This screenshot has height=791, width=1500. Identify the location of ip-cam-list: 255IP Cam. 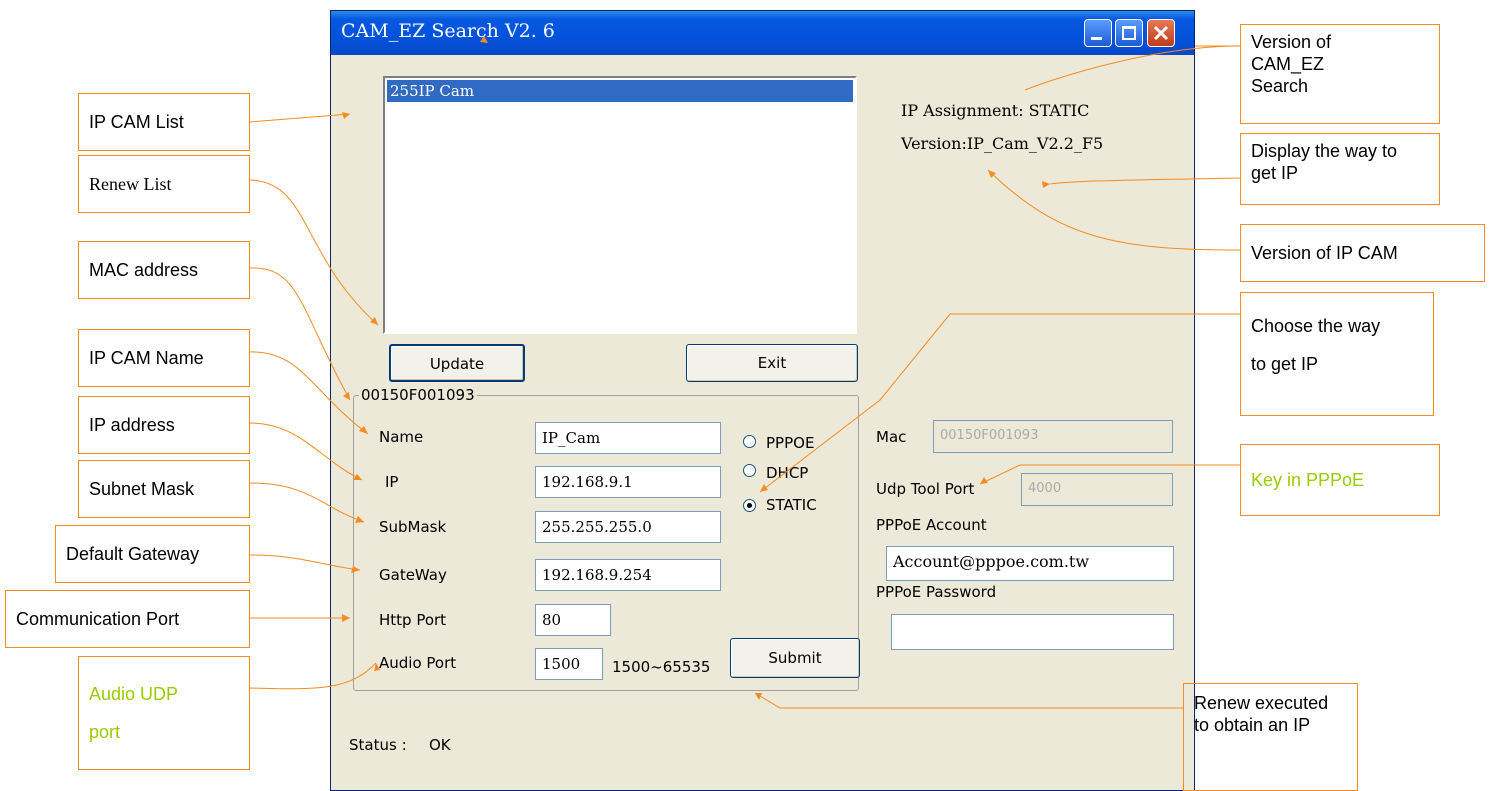
(620, 205).